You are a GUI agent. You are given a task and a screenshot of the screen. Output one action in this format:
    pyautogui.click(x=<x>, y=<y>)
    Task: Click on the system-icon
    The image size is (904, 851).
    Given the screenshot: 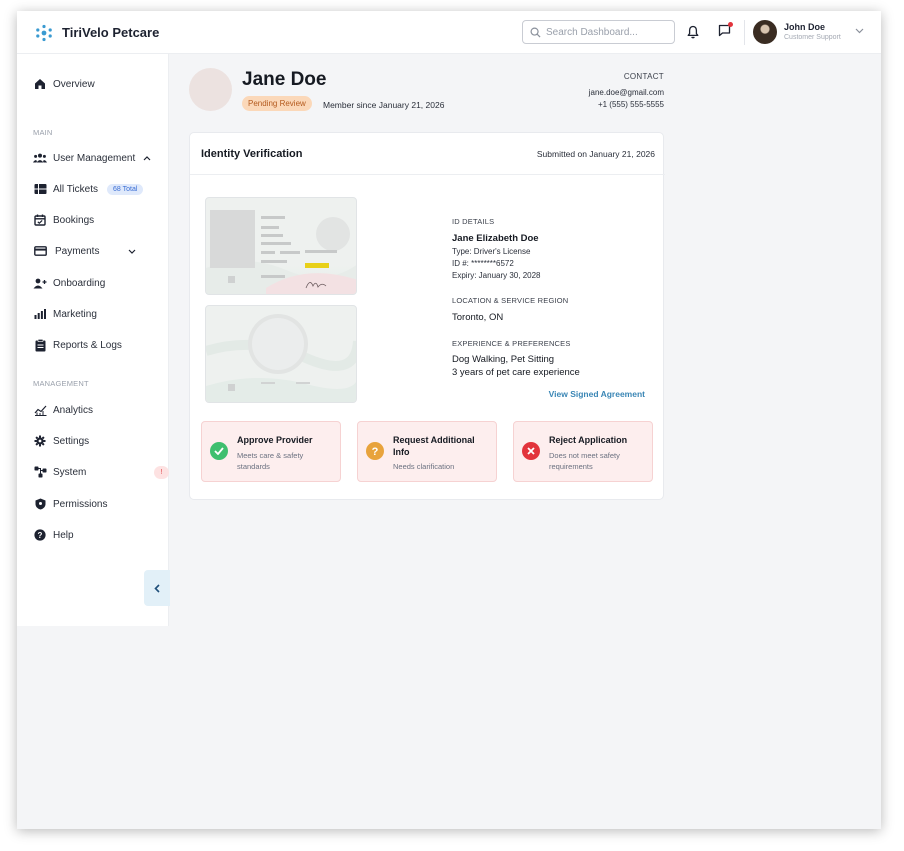 What is the action you would take?
    pyautogui.click(x=40, y=472)
    